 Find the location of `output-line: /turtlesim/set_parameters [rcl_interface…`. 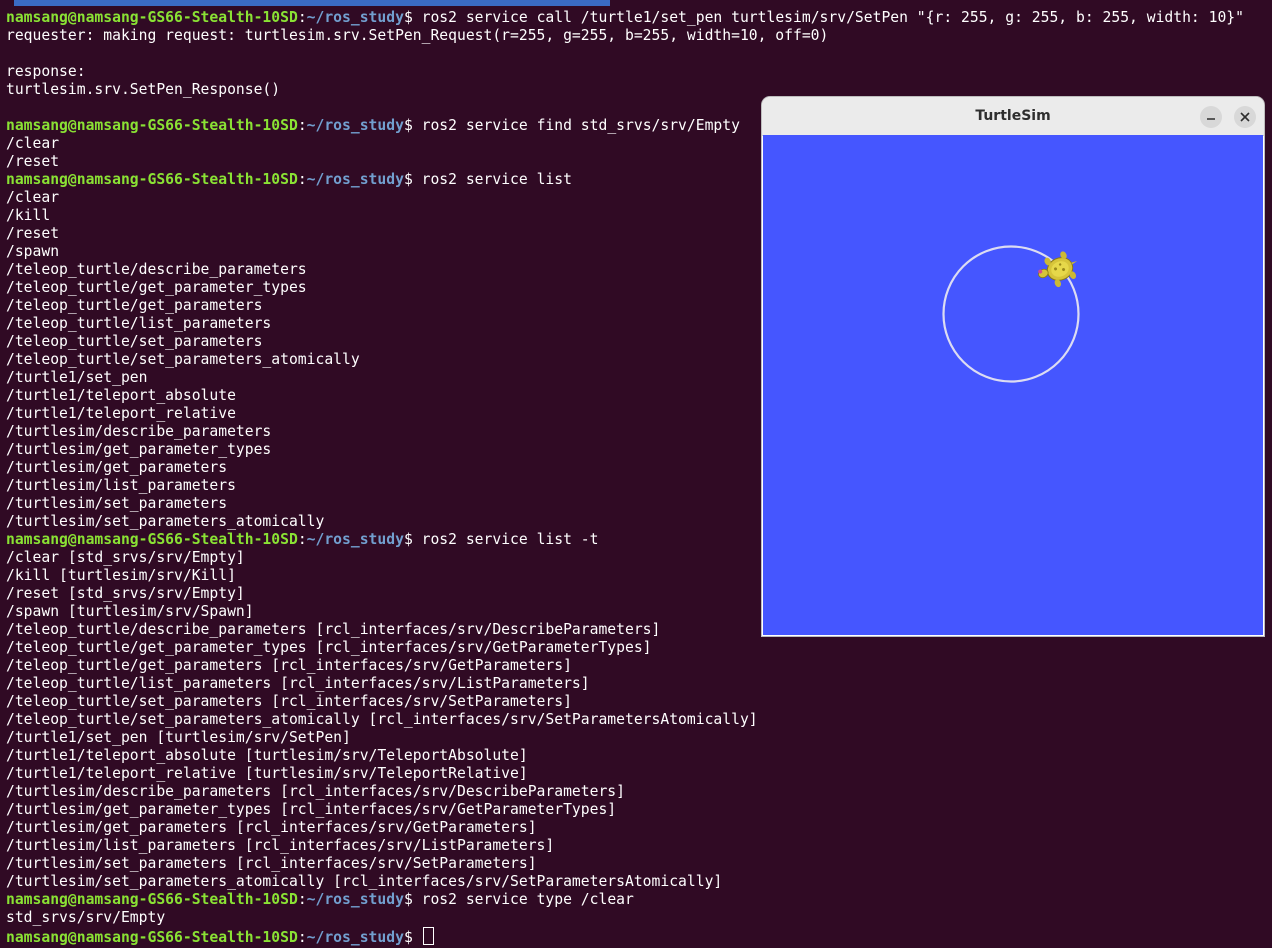

output-line: /turtlesim/set_parameters [rcl_interface… is located at coordinates (271, 863).